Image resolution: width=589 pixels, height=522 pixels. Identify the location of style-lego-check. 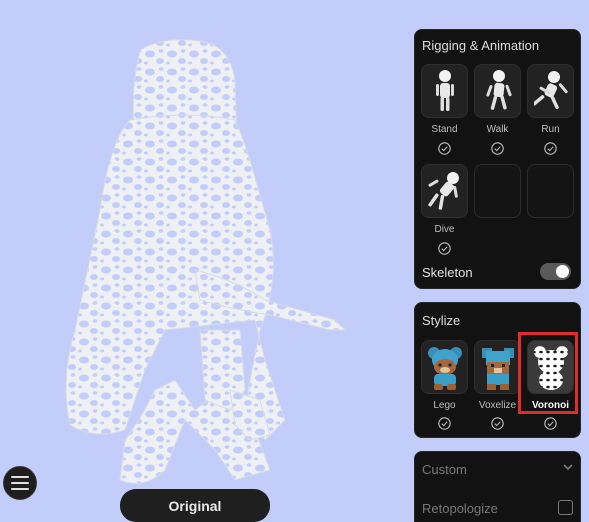
(444, 423).